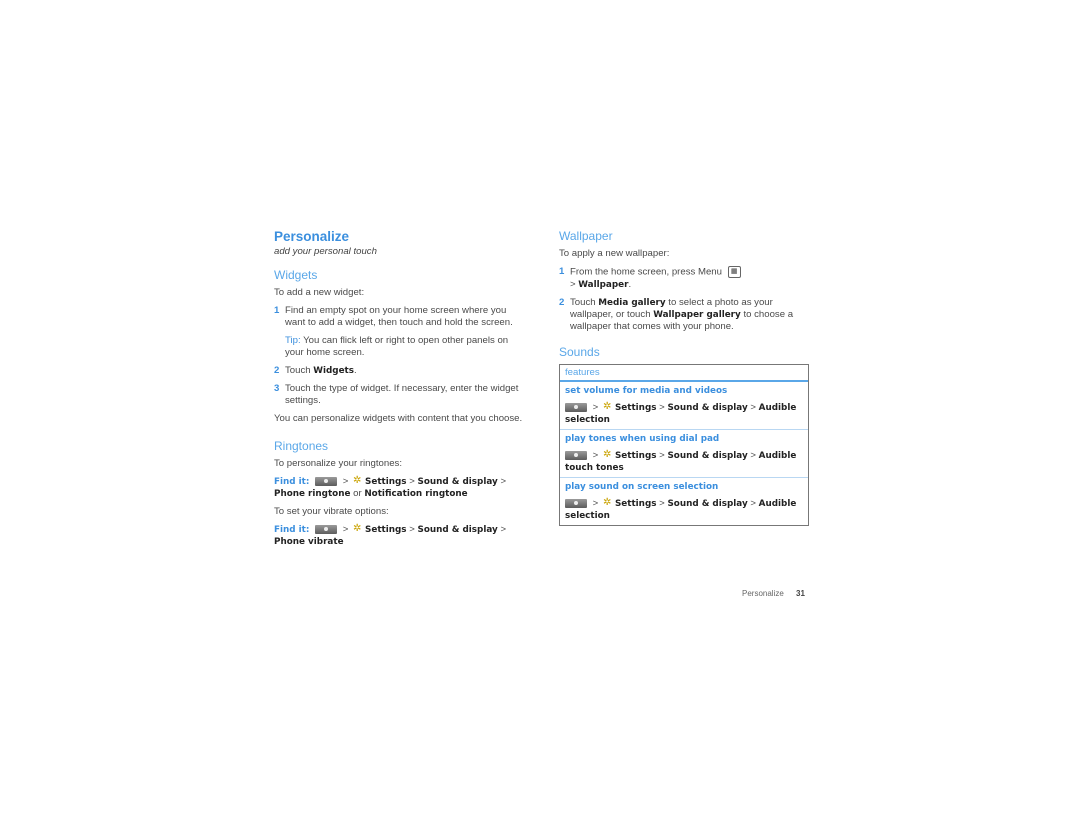  Describe the element at coordinates (315, 370) in the screenshot. I see `widgets-step-2: 2 Touch Widgets.` at that location.